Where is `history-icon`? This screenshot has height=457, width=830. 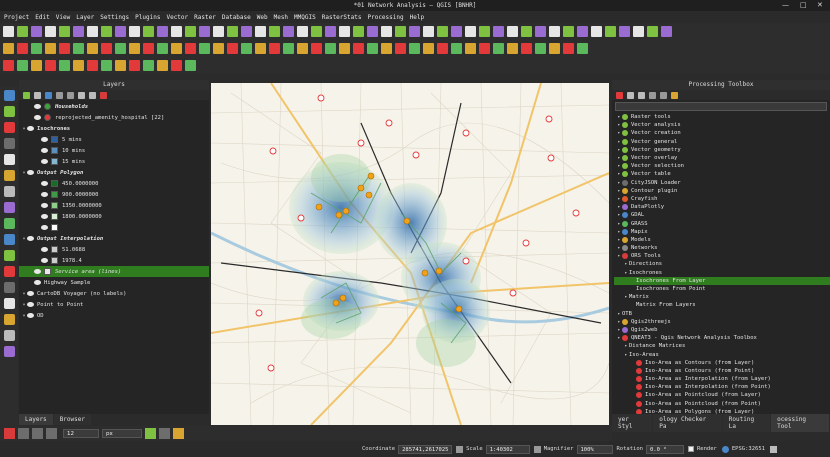 history-icon is located at coordinates (630, 95).